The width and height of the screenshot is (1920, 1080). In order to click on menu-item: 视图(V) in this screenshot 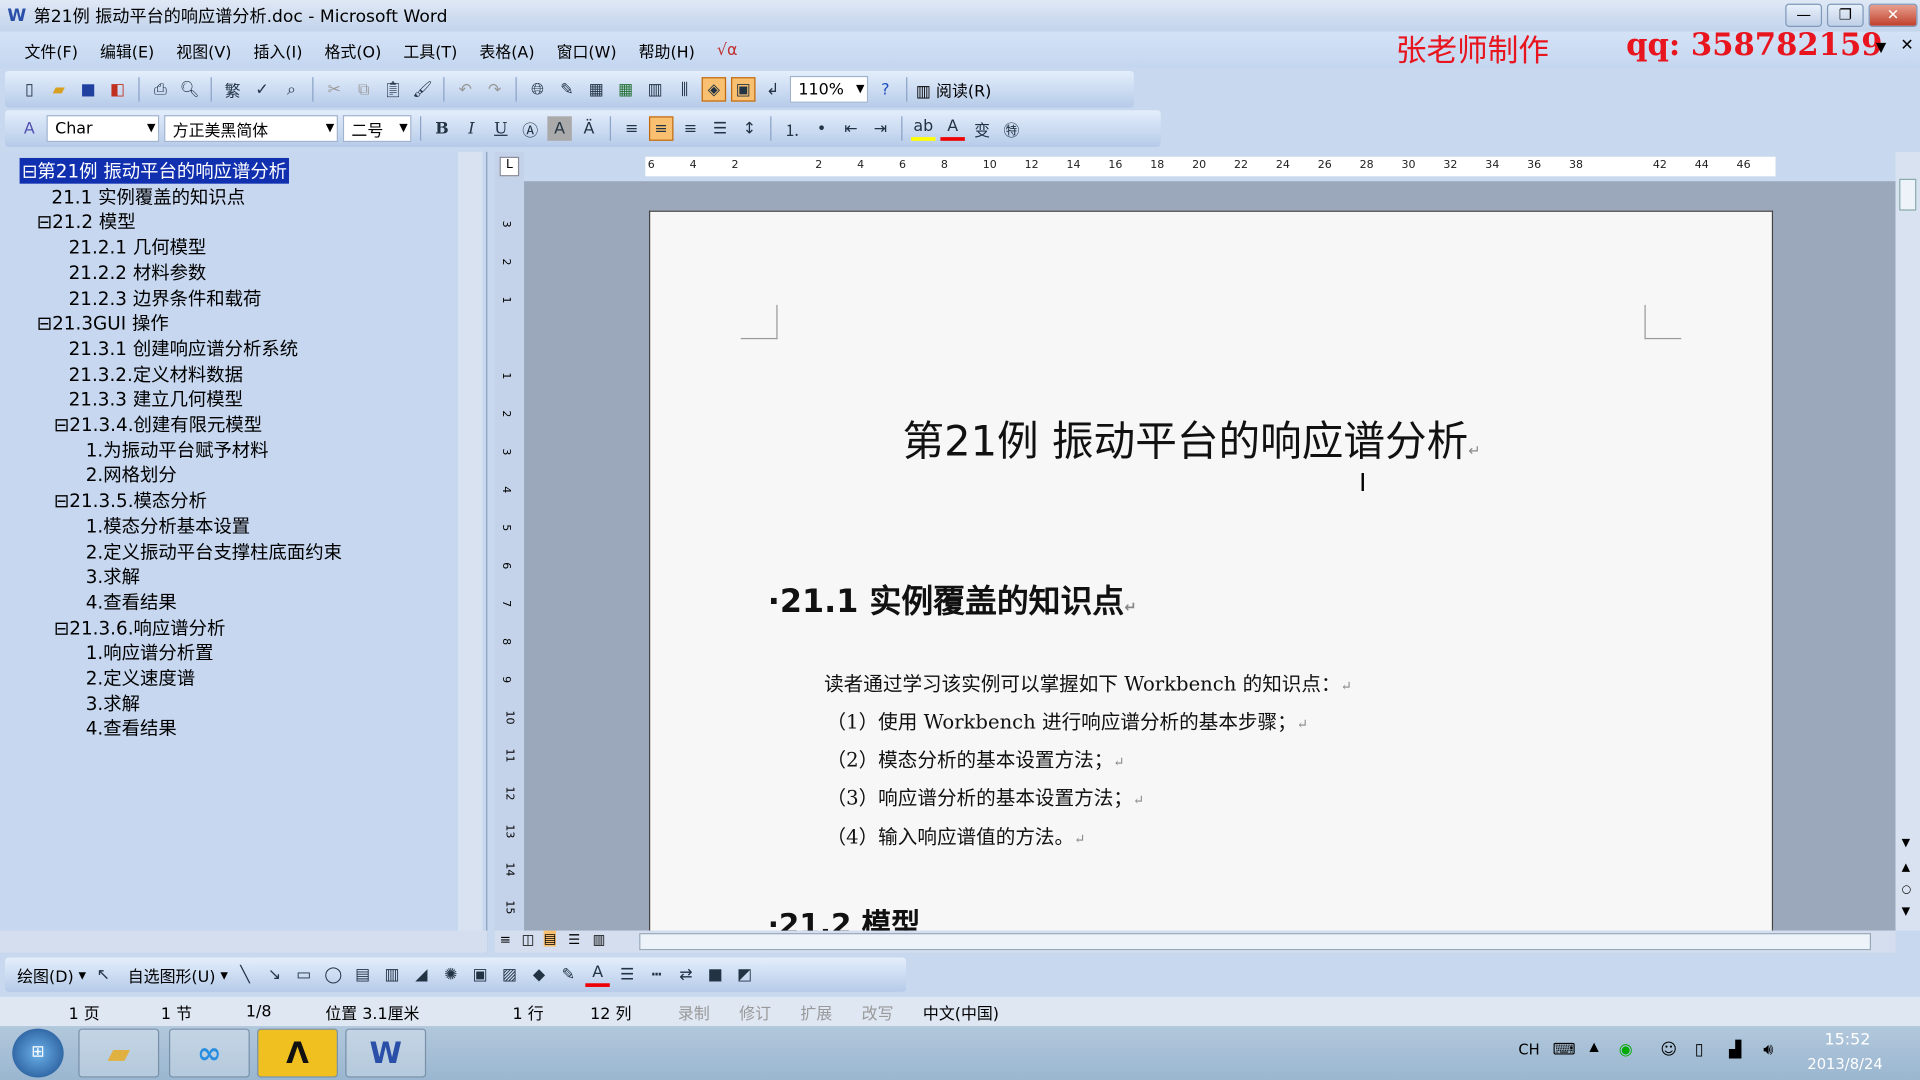, I will do `click(203, 50)`.